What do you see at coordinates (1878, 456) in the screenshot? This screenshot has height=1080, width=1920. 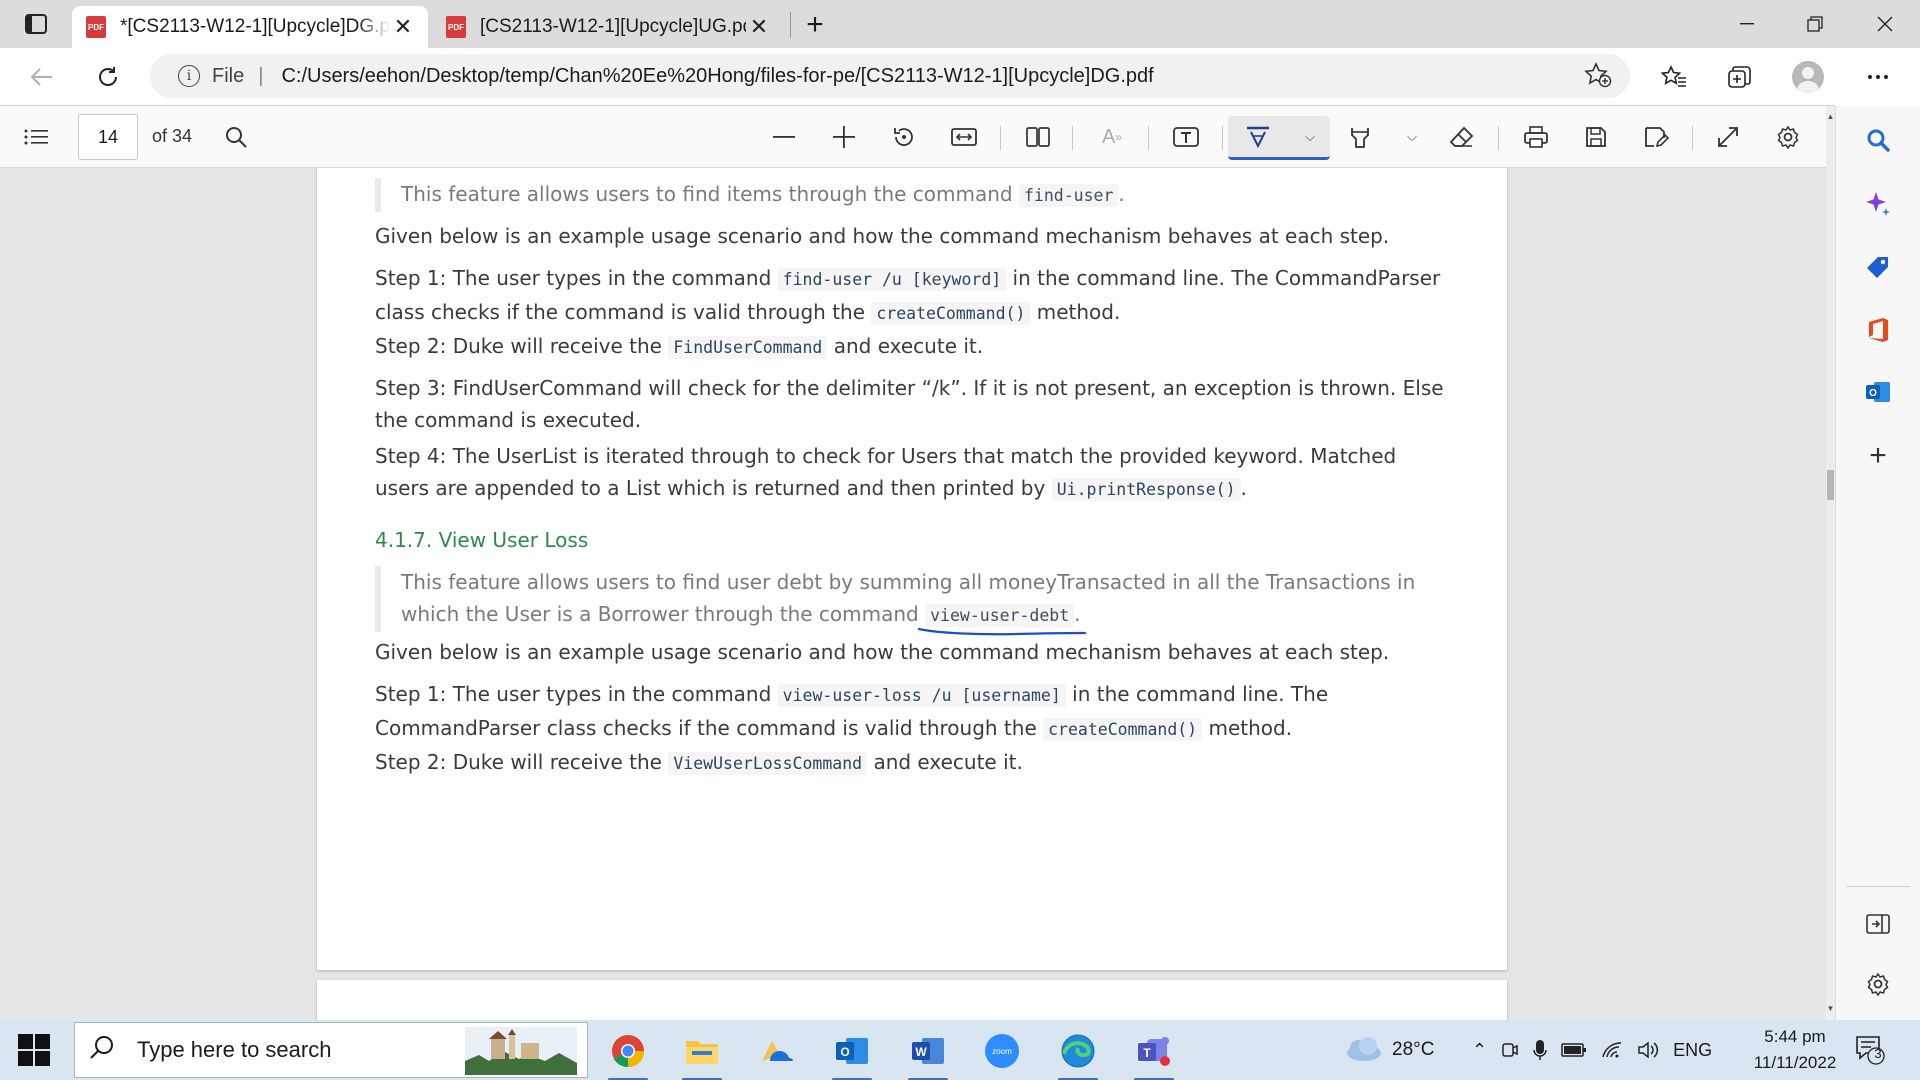 I see `add-sidebar-app-icon: +` at bounding box center [1878, 456].